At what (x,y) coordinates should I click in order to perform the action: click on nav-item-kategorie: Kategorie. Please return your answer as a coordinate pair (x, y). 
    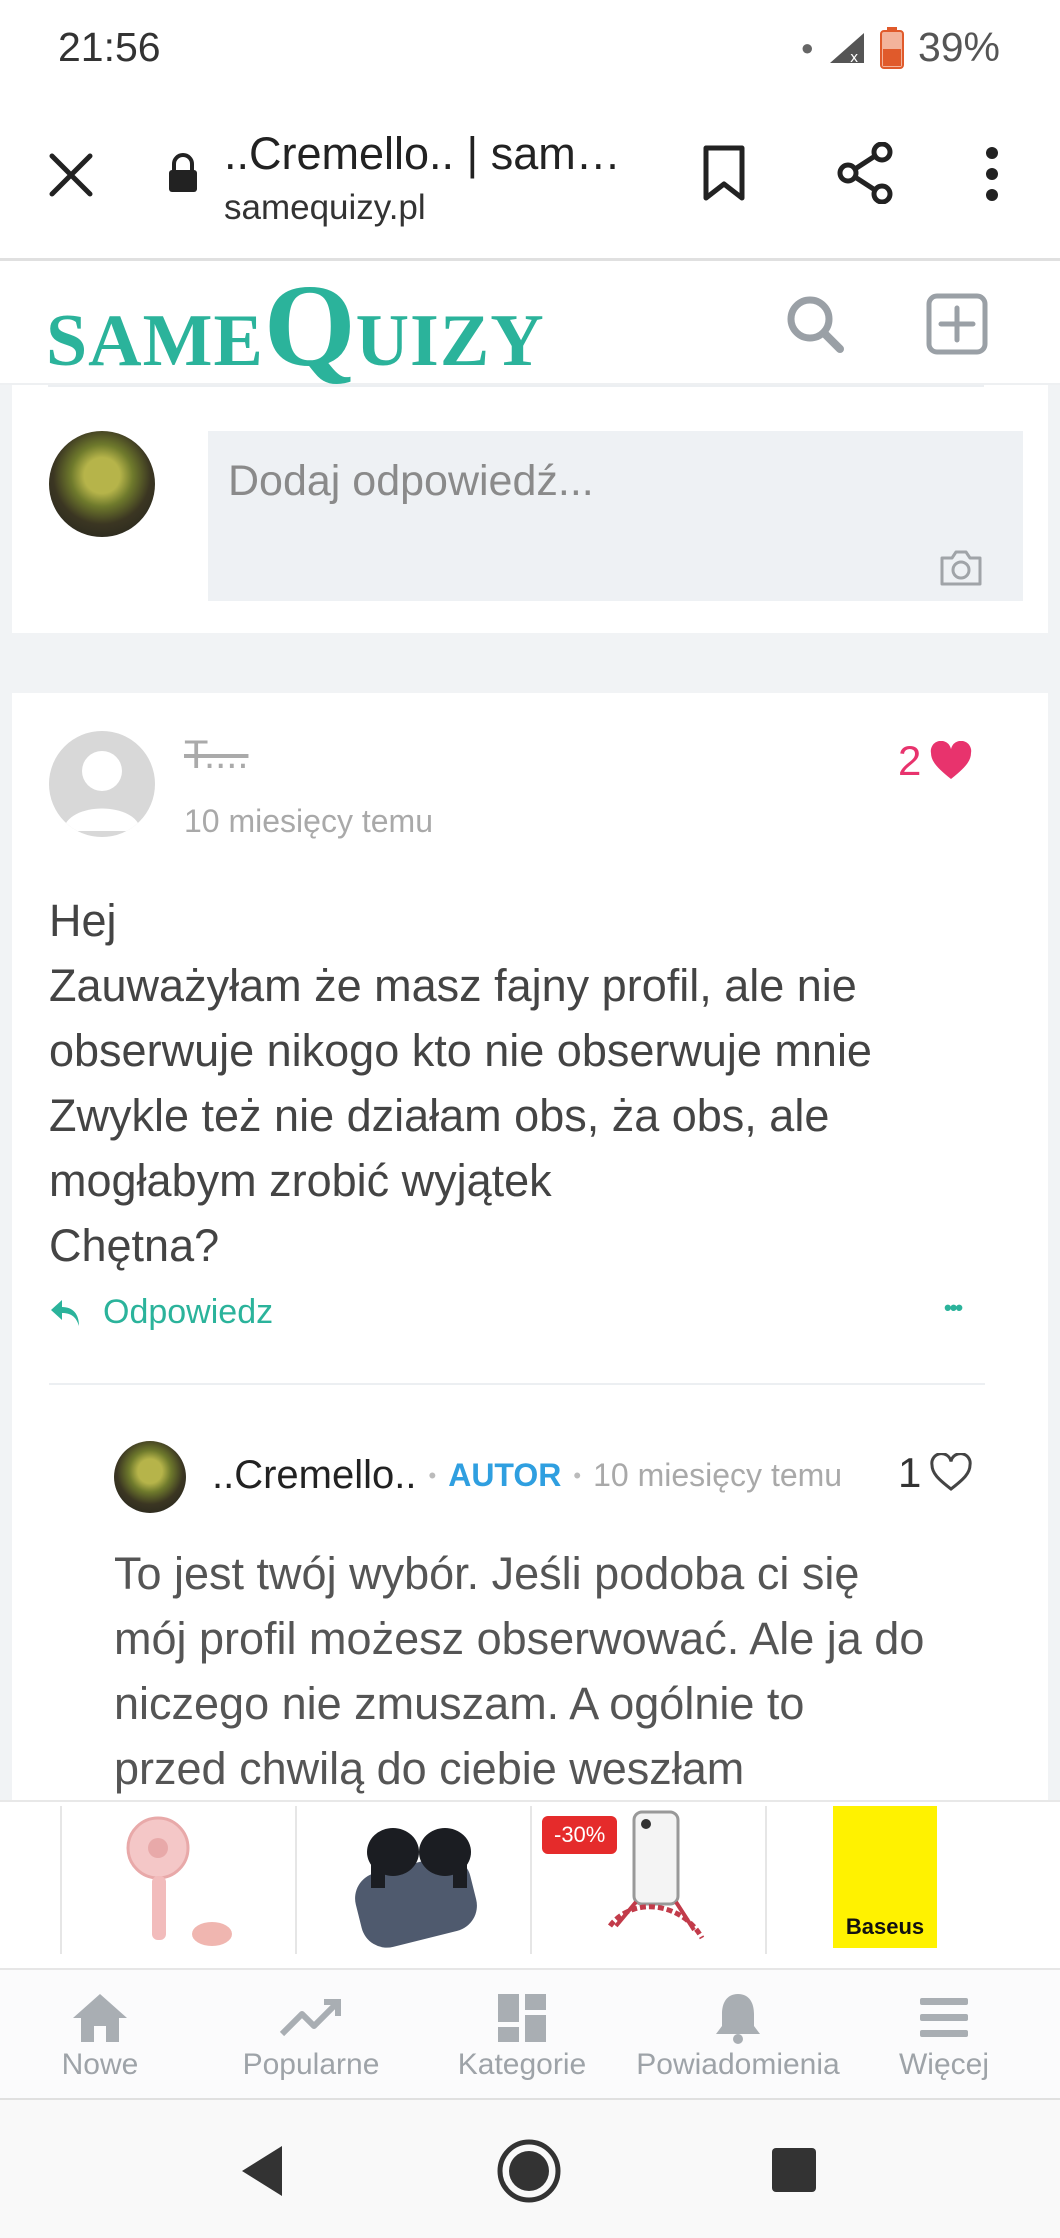
    Looking at the image, I should click on (522, 2035).